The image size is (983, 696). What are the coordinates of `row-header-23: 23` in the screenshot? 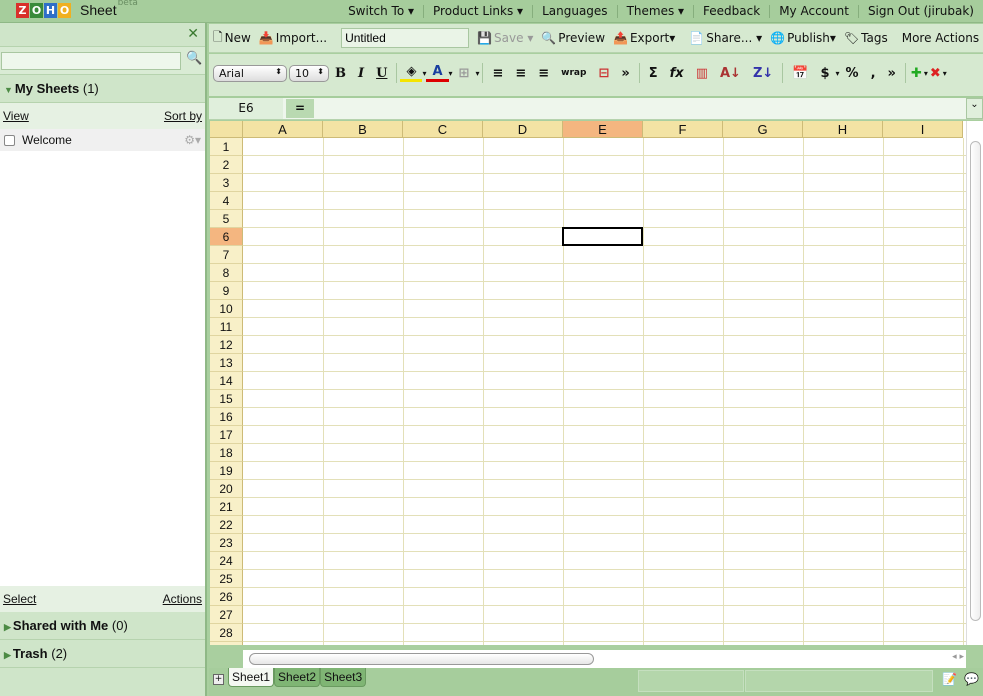 It's located at (226, 543).